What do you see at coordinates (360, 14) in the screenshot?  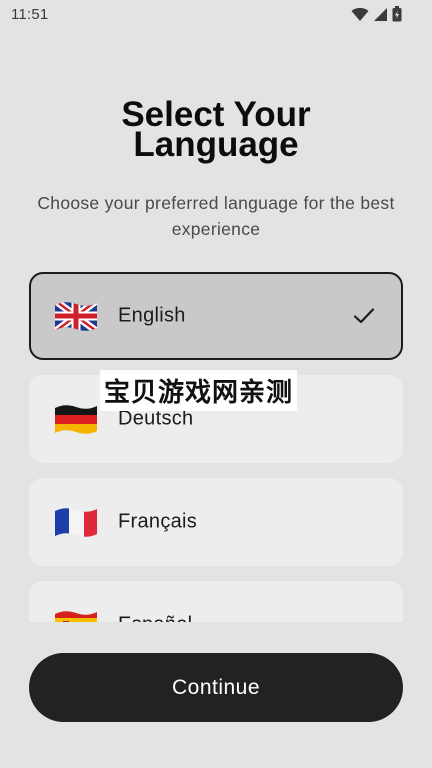 I see `wifi-icon` at bounding box center [360, 14].